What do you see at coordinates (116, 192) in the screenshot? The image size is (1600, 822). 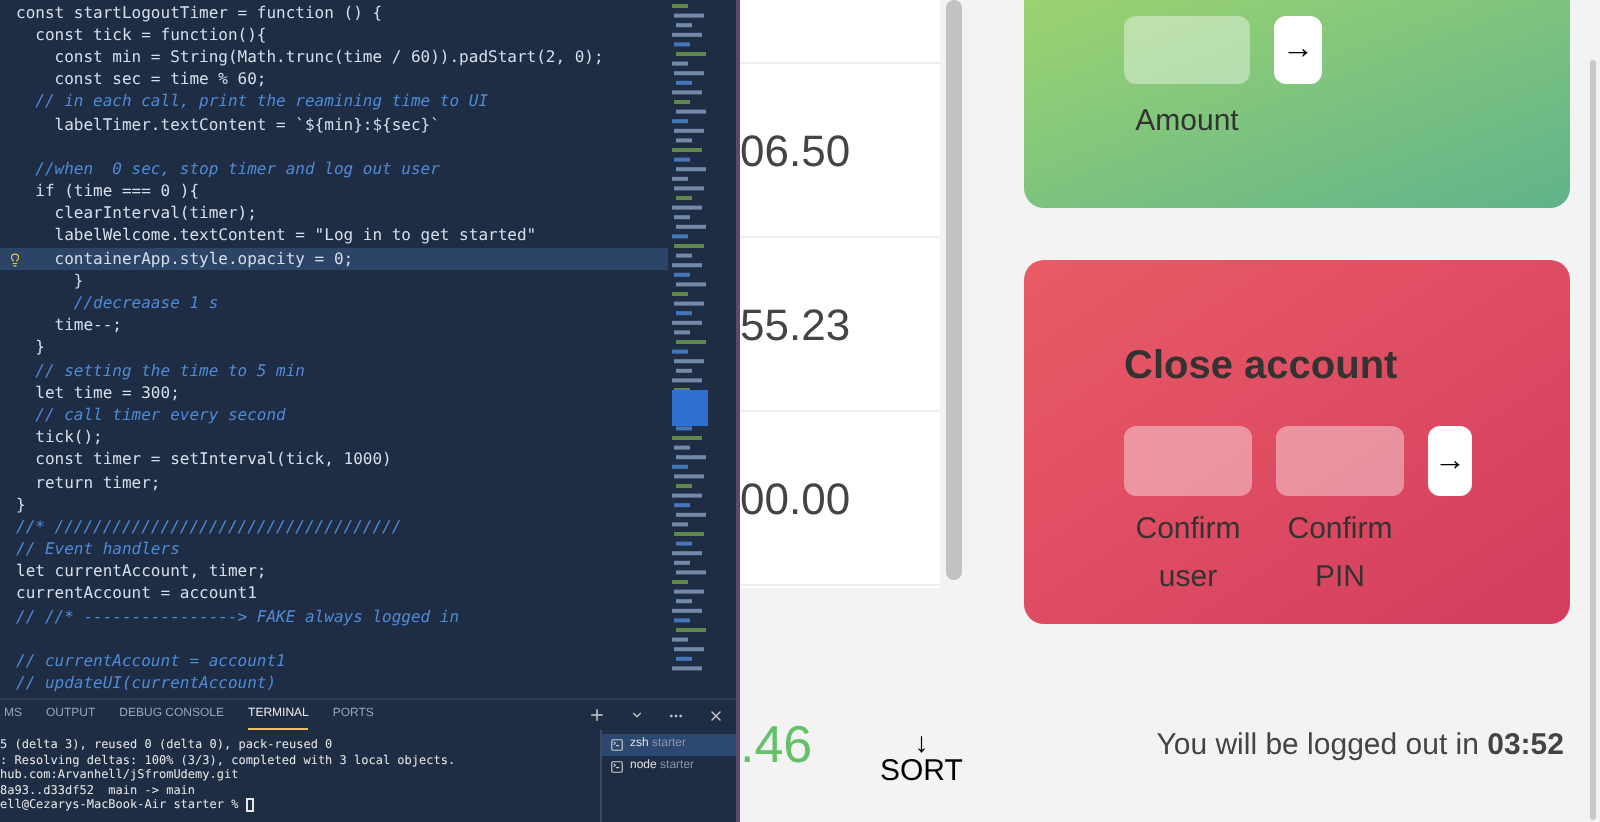 I see `code-line: if (time === 0 ){` at bounding box center [116, 192].